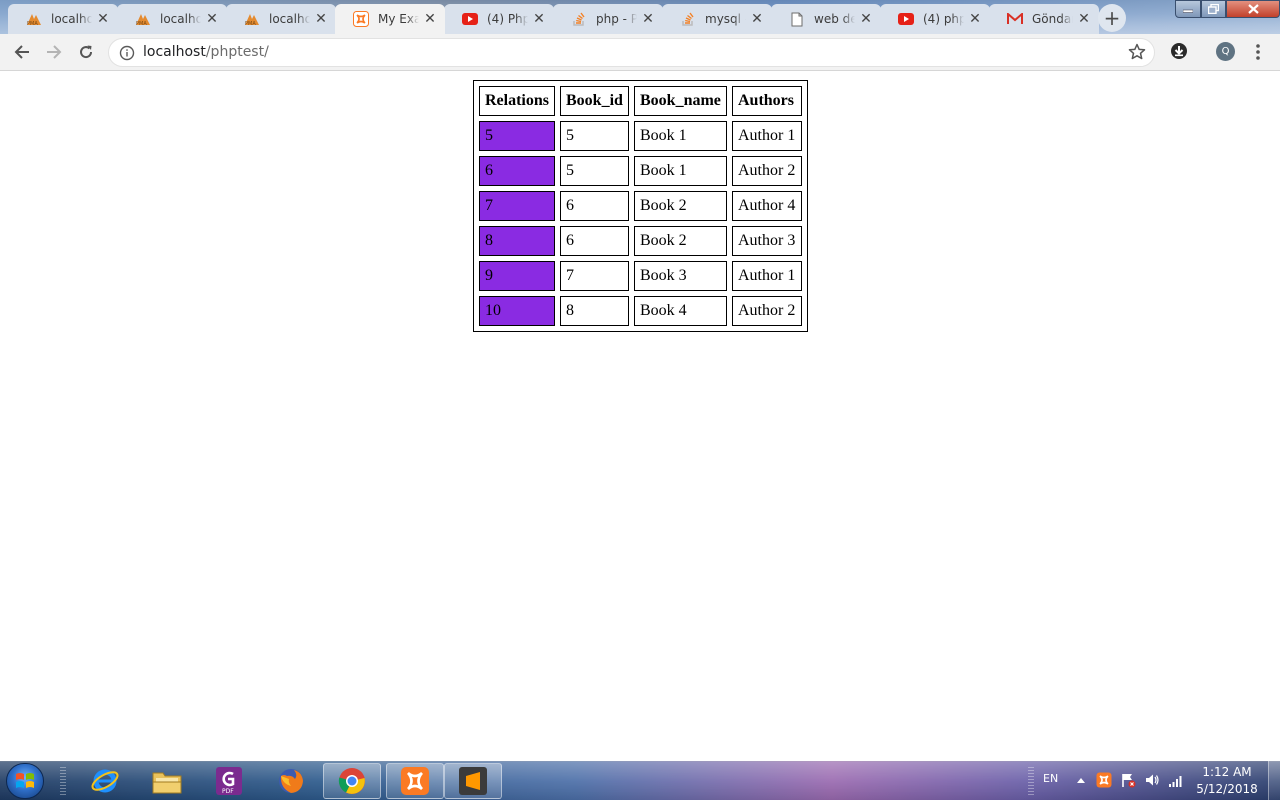 This screenshot has height=800, width=1280. What do you see at coordinates (398, 19) in the screenshot?
I see `tab-title: My Exan` at bounding box center [398, 19].